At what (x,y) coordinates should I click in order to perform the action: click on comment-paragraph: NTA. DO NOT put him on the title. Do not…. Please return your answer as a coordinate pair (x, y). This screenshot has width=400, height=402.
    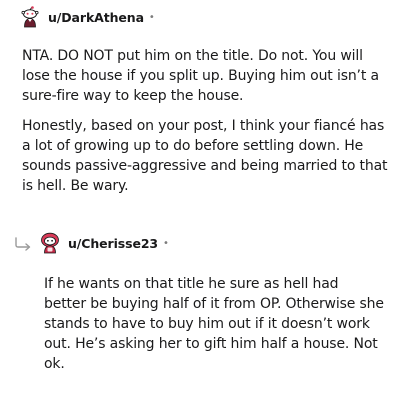
    Looking at the image, I should click on (200, 76).